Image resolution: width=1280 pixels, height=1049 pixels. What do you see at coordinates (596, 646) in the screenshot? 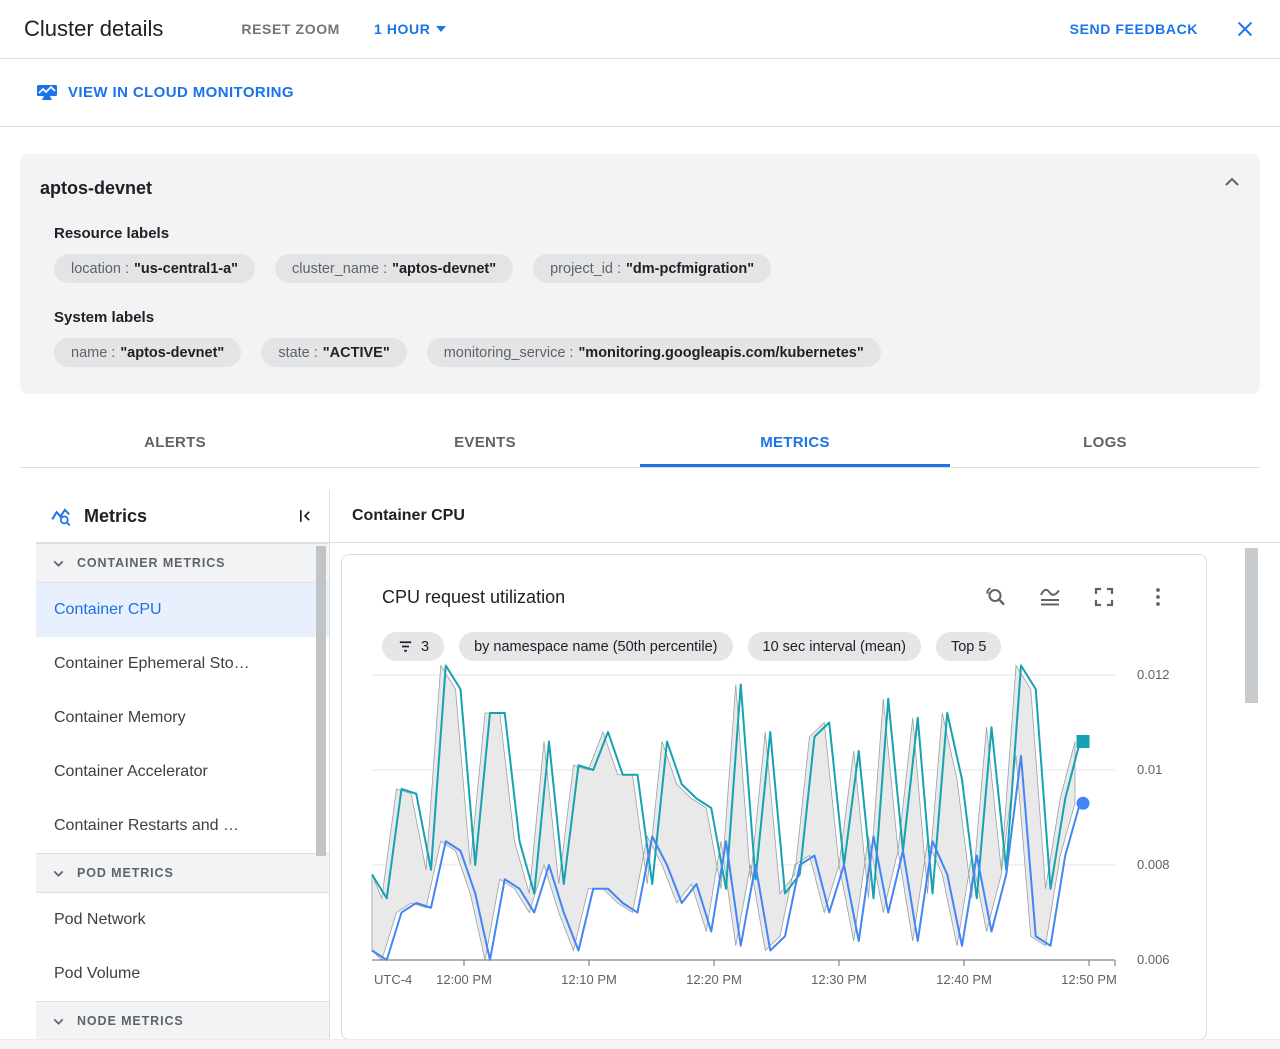
I see `group-by-chip: by namespace name (50th percentile)` at bounding box center [596, 646].